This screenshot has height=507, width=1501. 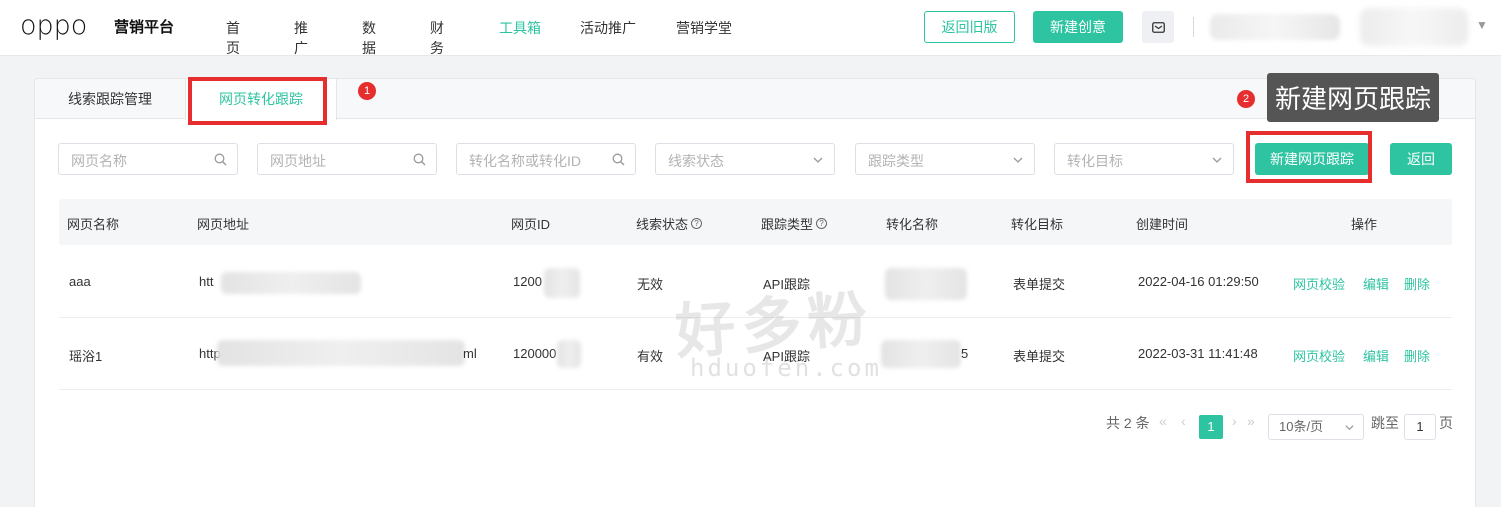 What do you see at coordinates (965, 353) in the screenshot?
I see `cell-conv-name-tail: 5` at bounding box center [965, 353].